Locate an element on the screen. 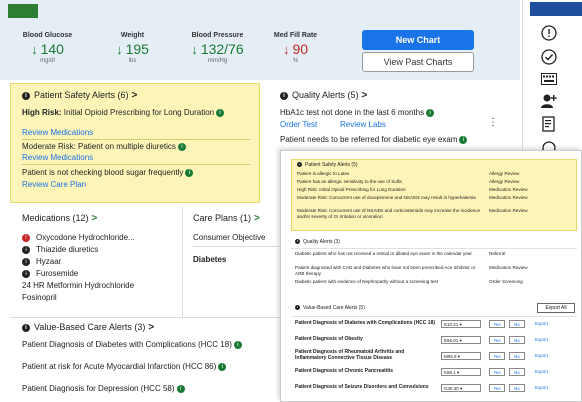 Image resolution: width=582 pixels, height=402 pixels. vital-value: ↓ 90 is located at coordinates (295, 49).